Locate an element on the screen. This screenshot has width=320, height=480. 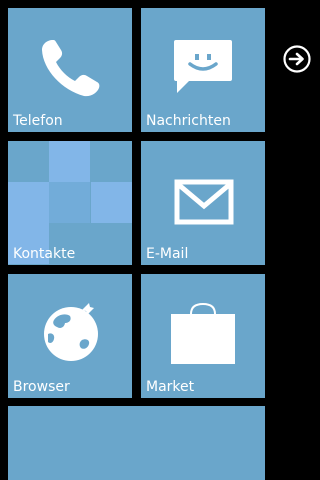
tile-contacts: Kontakte is located at coordinates (70, 203).